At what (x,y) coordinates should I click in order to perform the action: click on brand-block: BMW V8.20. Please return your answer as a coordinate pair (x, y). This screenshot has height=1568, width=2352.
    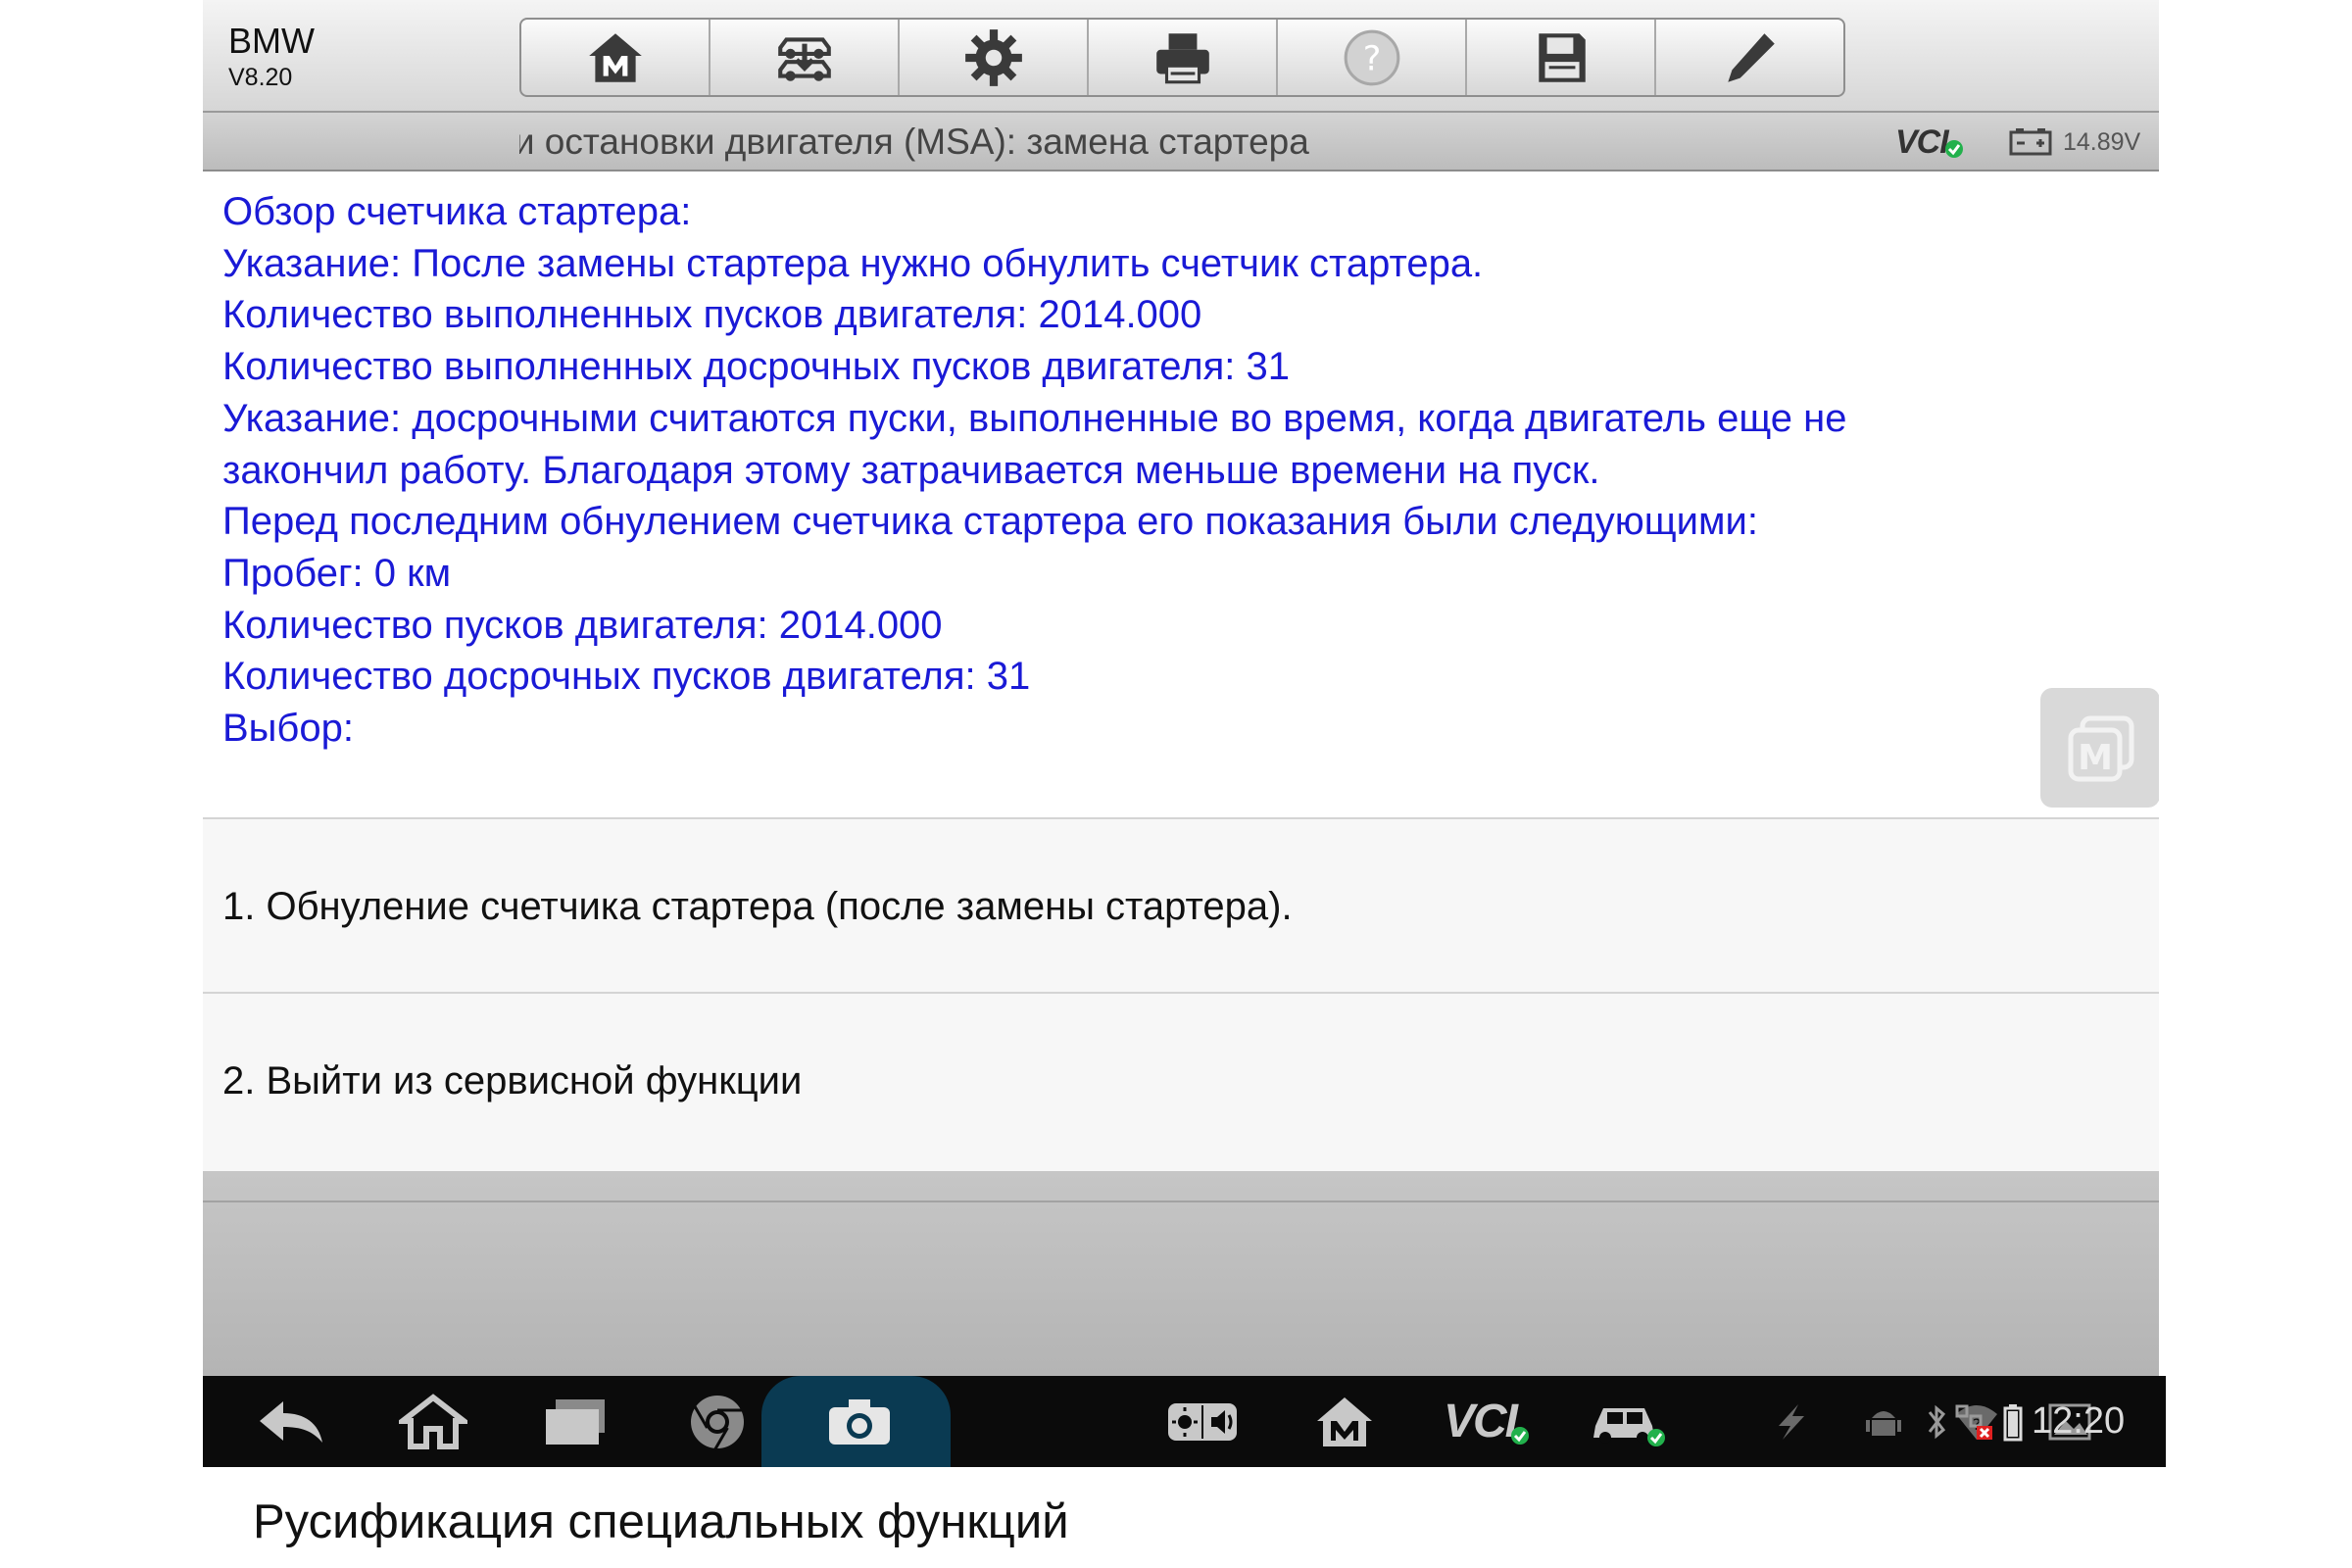
    Looking at the image, I should click on (271, 58).